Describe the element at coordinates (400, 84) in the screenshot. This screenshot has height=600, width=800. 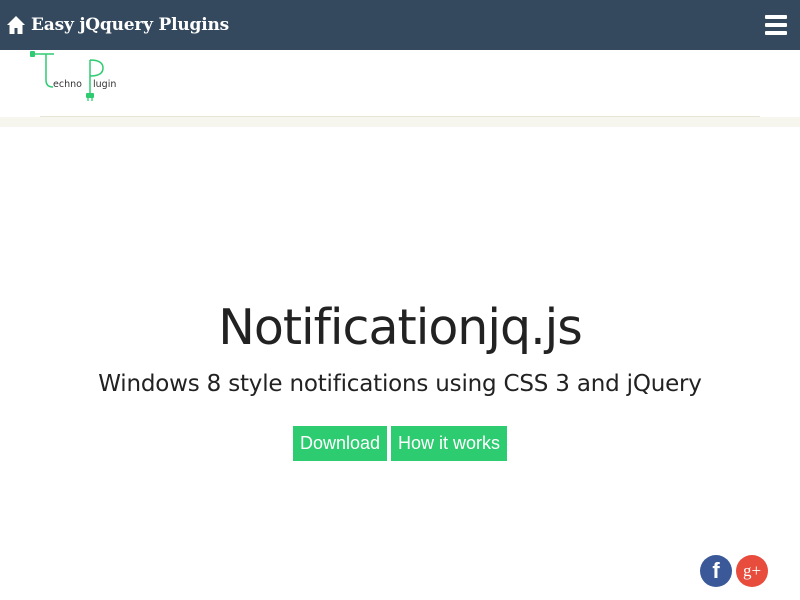
I see `logo-area: echno lugin` at that location.